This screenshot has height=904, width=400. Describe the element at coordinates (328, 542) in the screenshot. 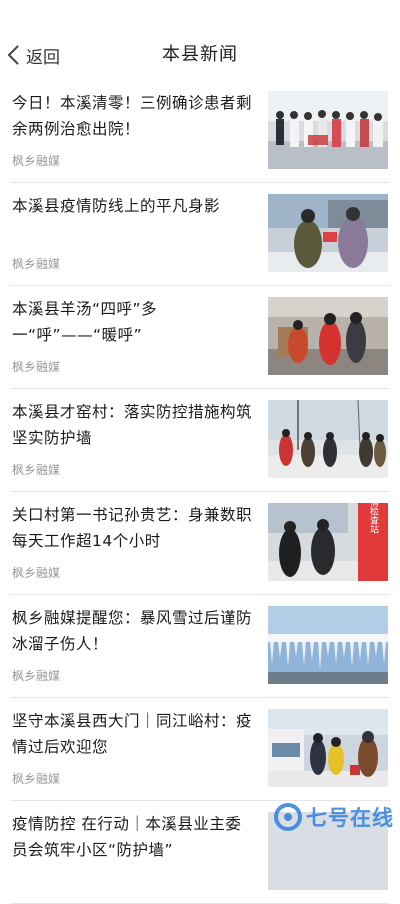

I see `news-thumbnail: 疫情检查站` at that location.